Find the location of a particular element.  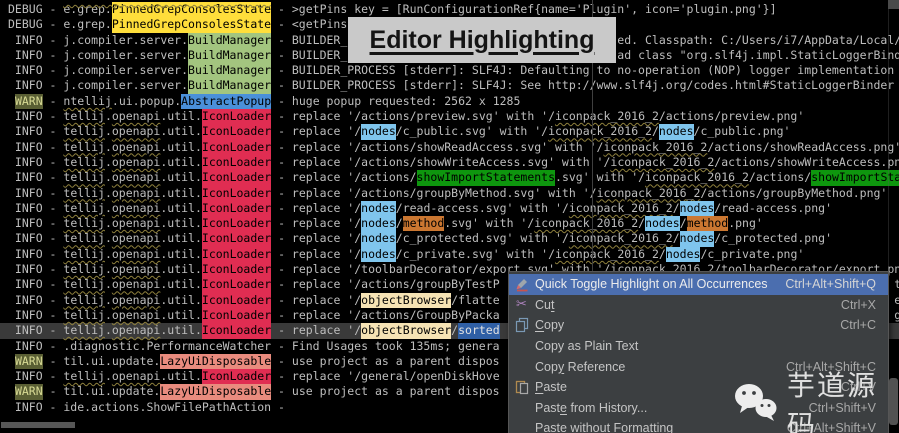

title-banner: Editor Highlighting is located at coordinates (482, 40).